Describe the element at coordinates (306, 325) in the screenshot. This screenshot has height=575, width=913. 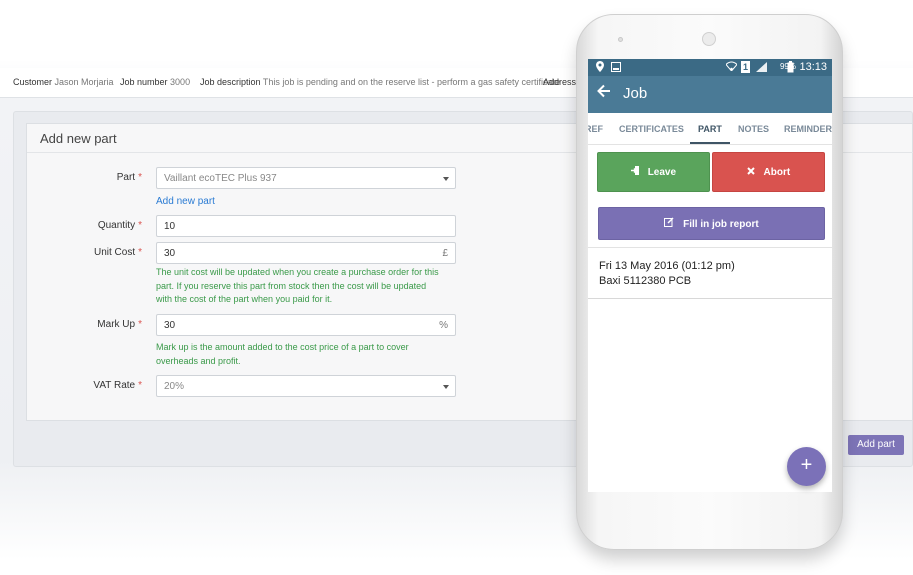
I see `markup-input: 30 %` at that location.